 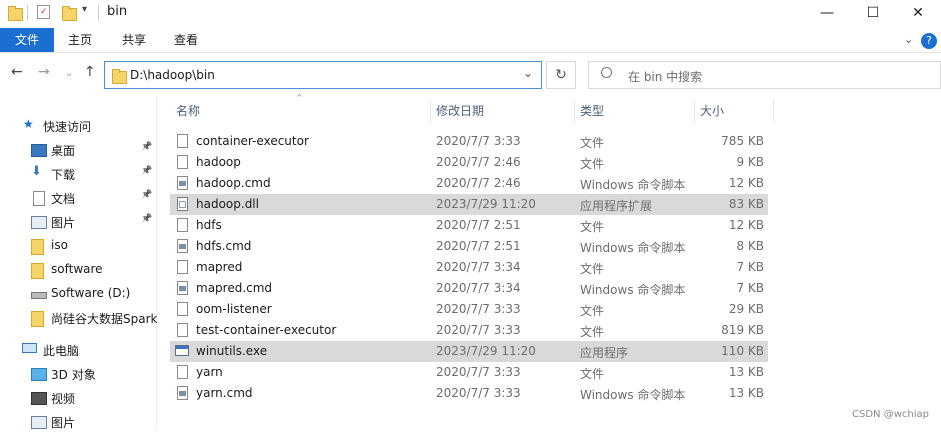 What do you see at coordinates (78, 150) in the screenshot?
I see `nav-item: 桌面 📌` at bounding box center [78, 150].